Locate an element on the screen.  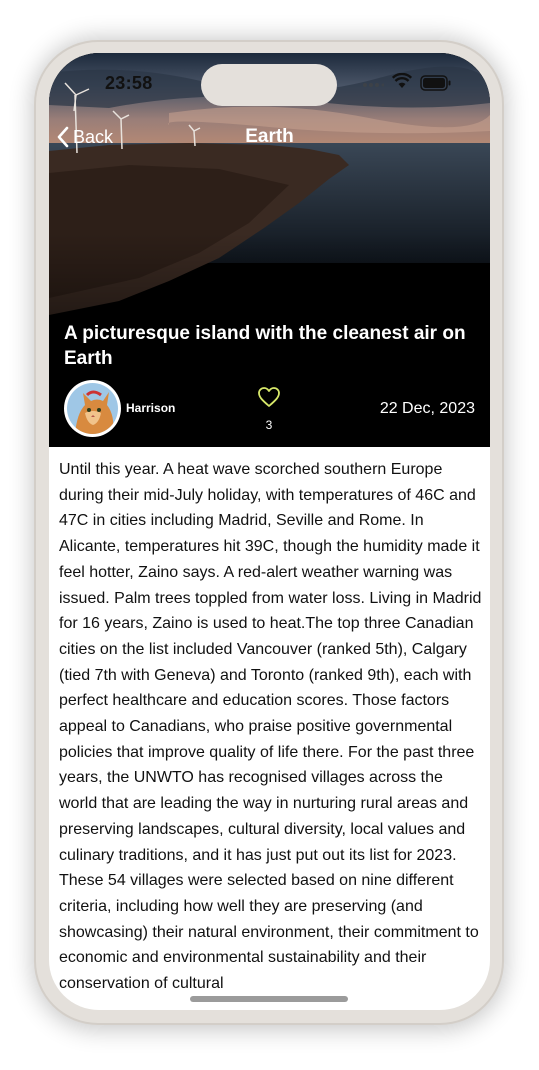
cat-avatar-image is located at coordinates (92, 408).